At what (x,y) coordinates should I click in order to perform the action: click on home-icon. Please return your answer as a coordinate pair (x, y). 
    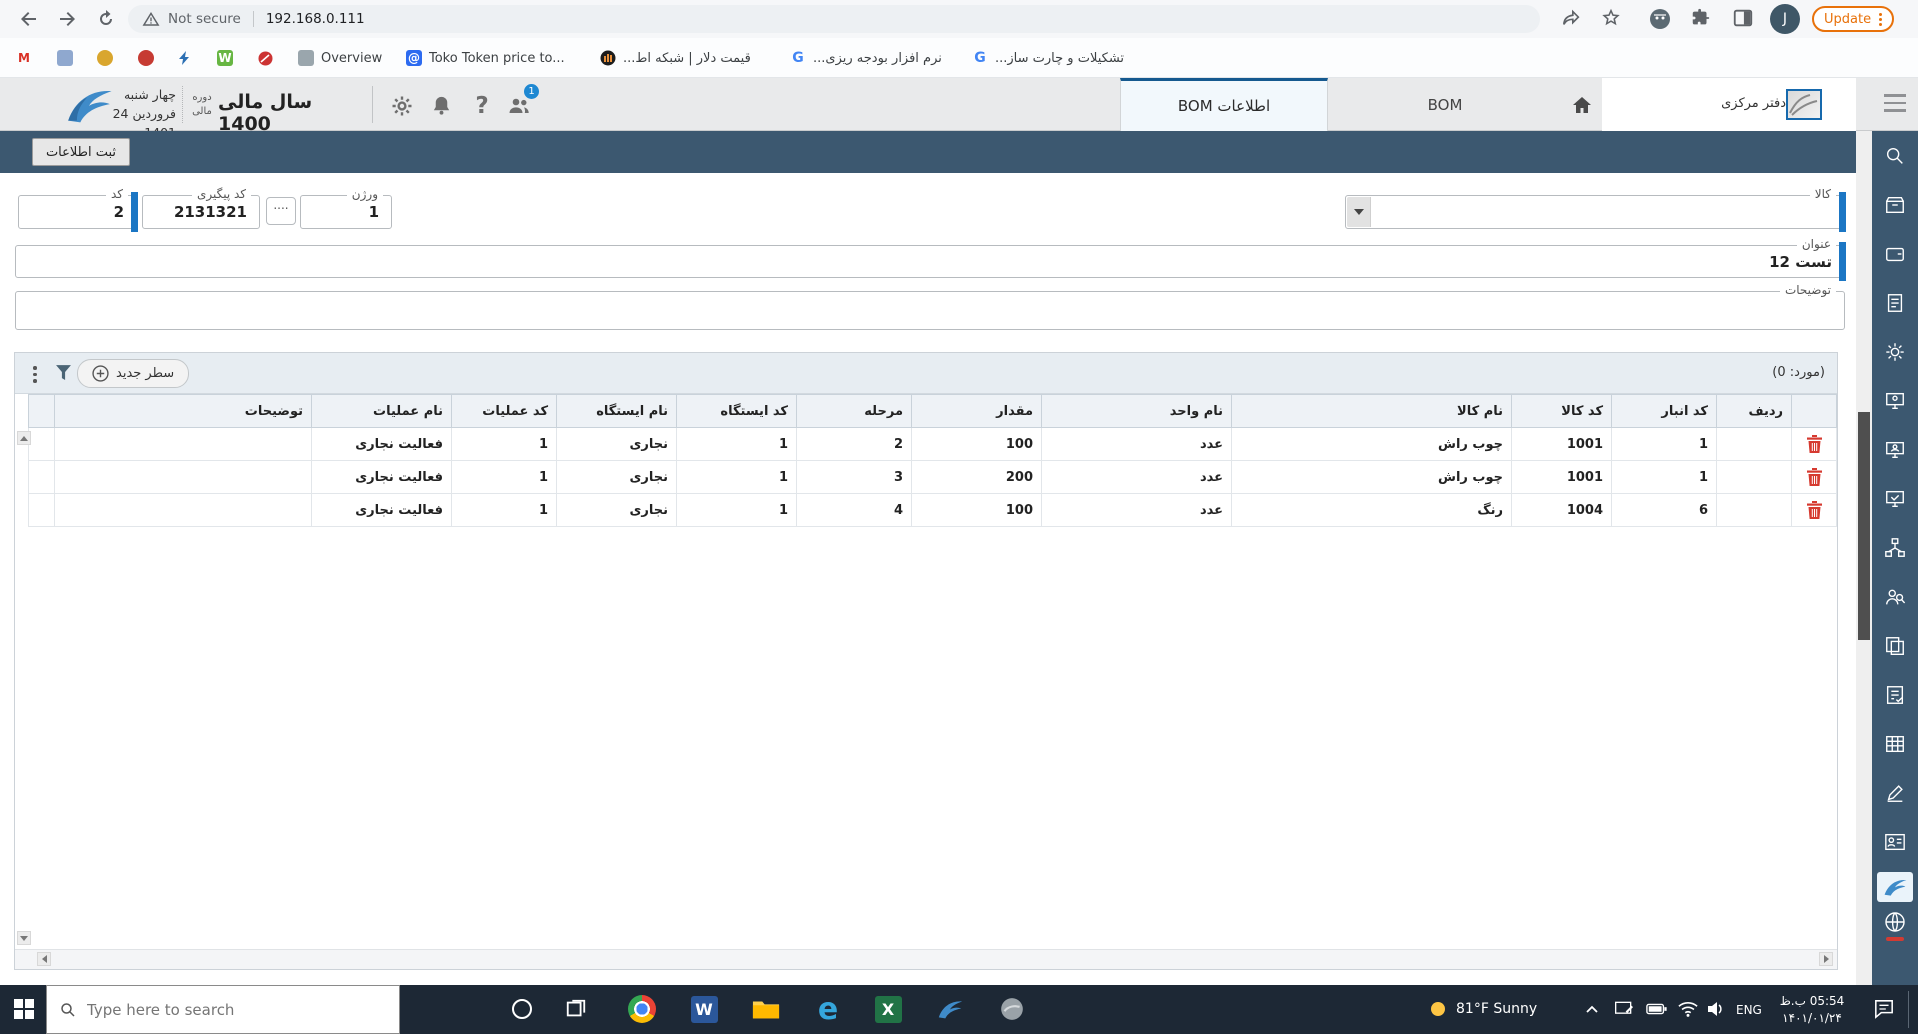
    Looking at the image, I should click on (1582, 105).